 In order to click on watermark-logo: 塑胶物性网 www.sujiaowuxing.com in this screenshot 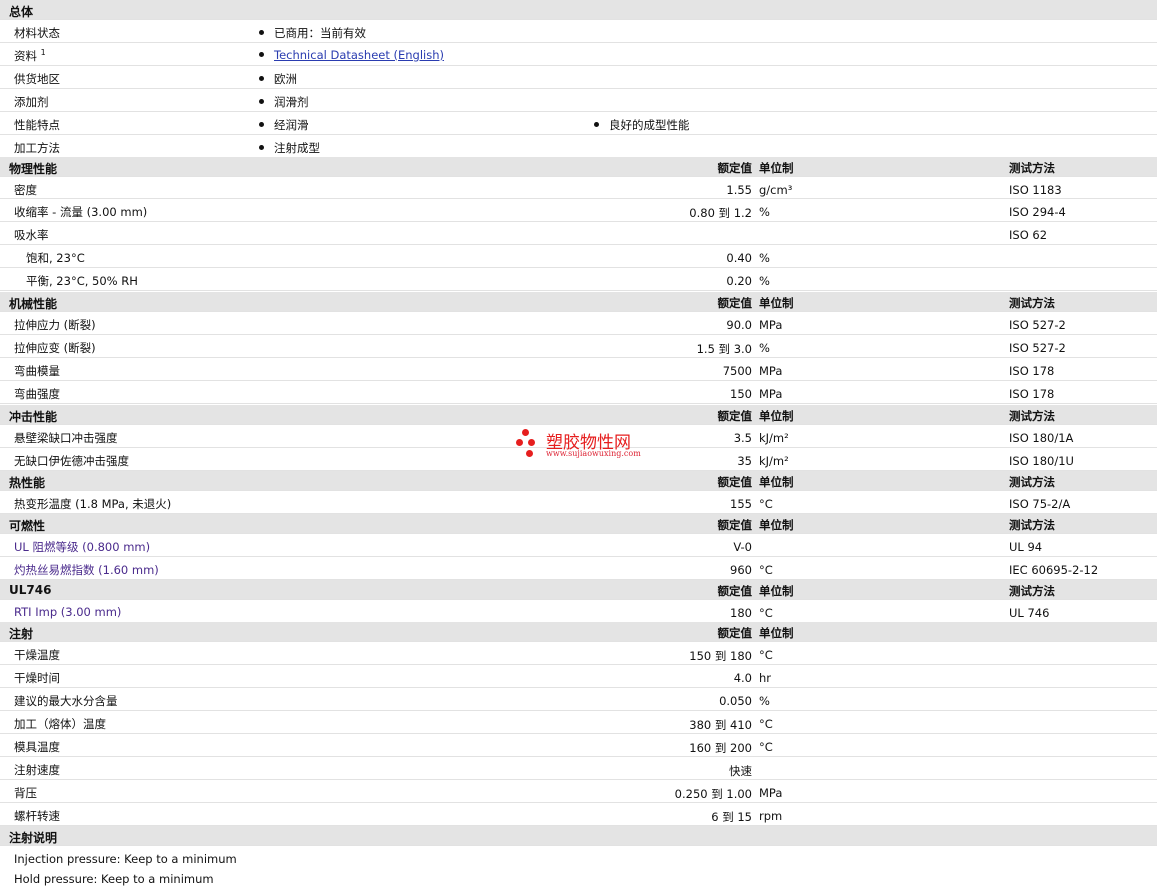, I will do `click(581, 444)`.